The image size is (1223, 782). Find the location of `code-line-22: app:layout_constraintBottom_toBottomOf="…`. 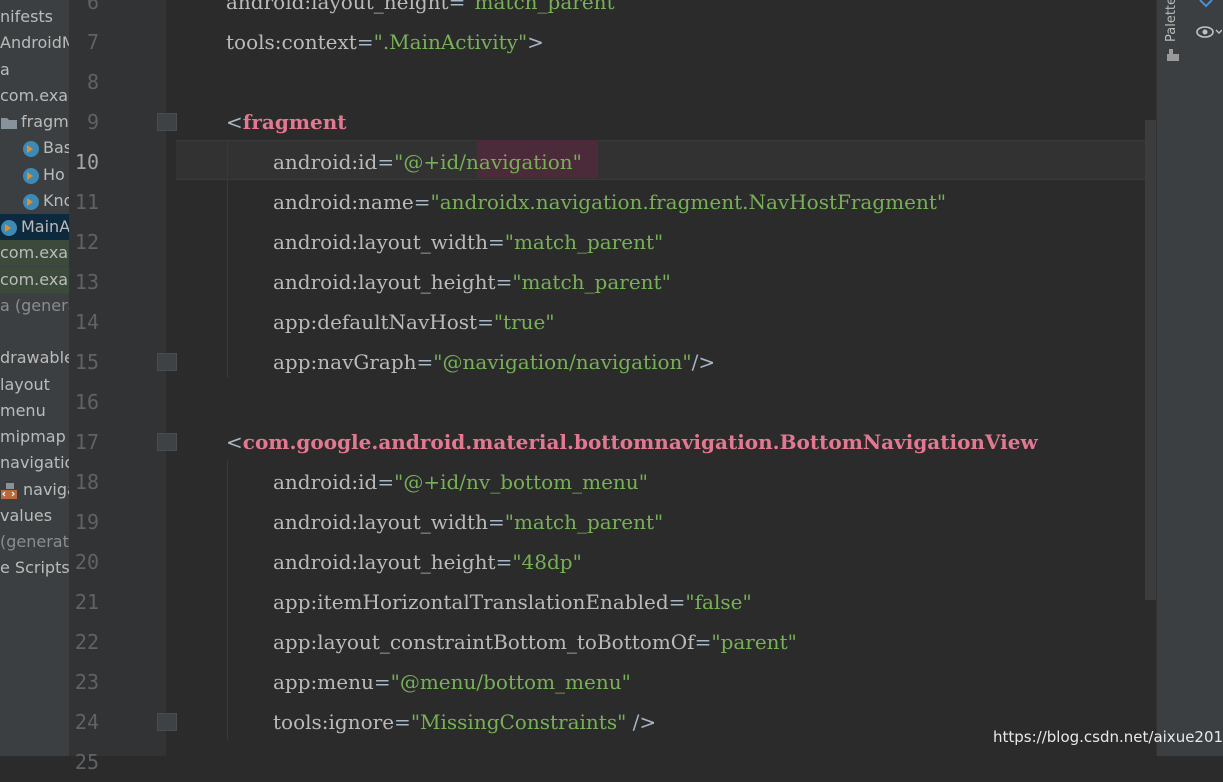

code-line-22: app:layout_constraintBottom_toBottomOf="… is located at coordinates (535, 642).